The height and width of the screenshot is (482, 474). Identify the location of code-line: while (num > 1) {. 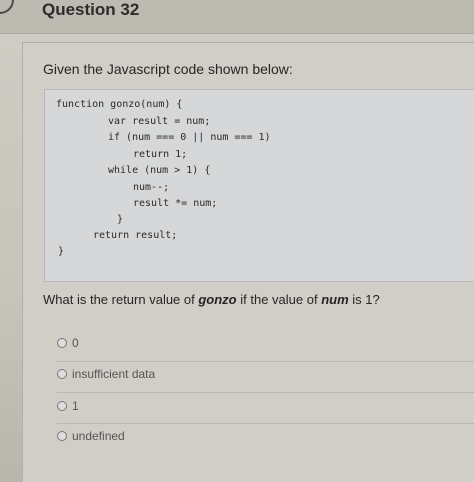
(159, 170).